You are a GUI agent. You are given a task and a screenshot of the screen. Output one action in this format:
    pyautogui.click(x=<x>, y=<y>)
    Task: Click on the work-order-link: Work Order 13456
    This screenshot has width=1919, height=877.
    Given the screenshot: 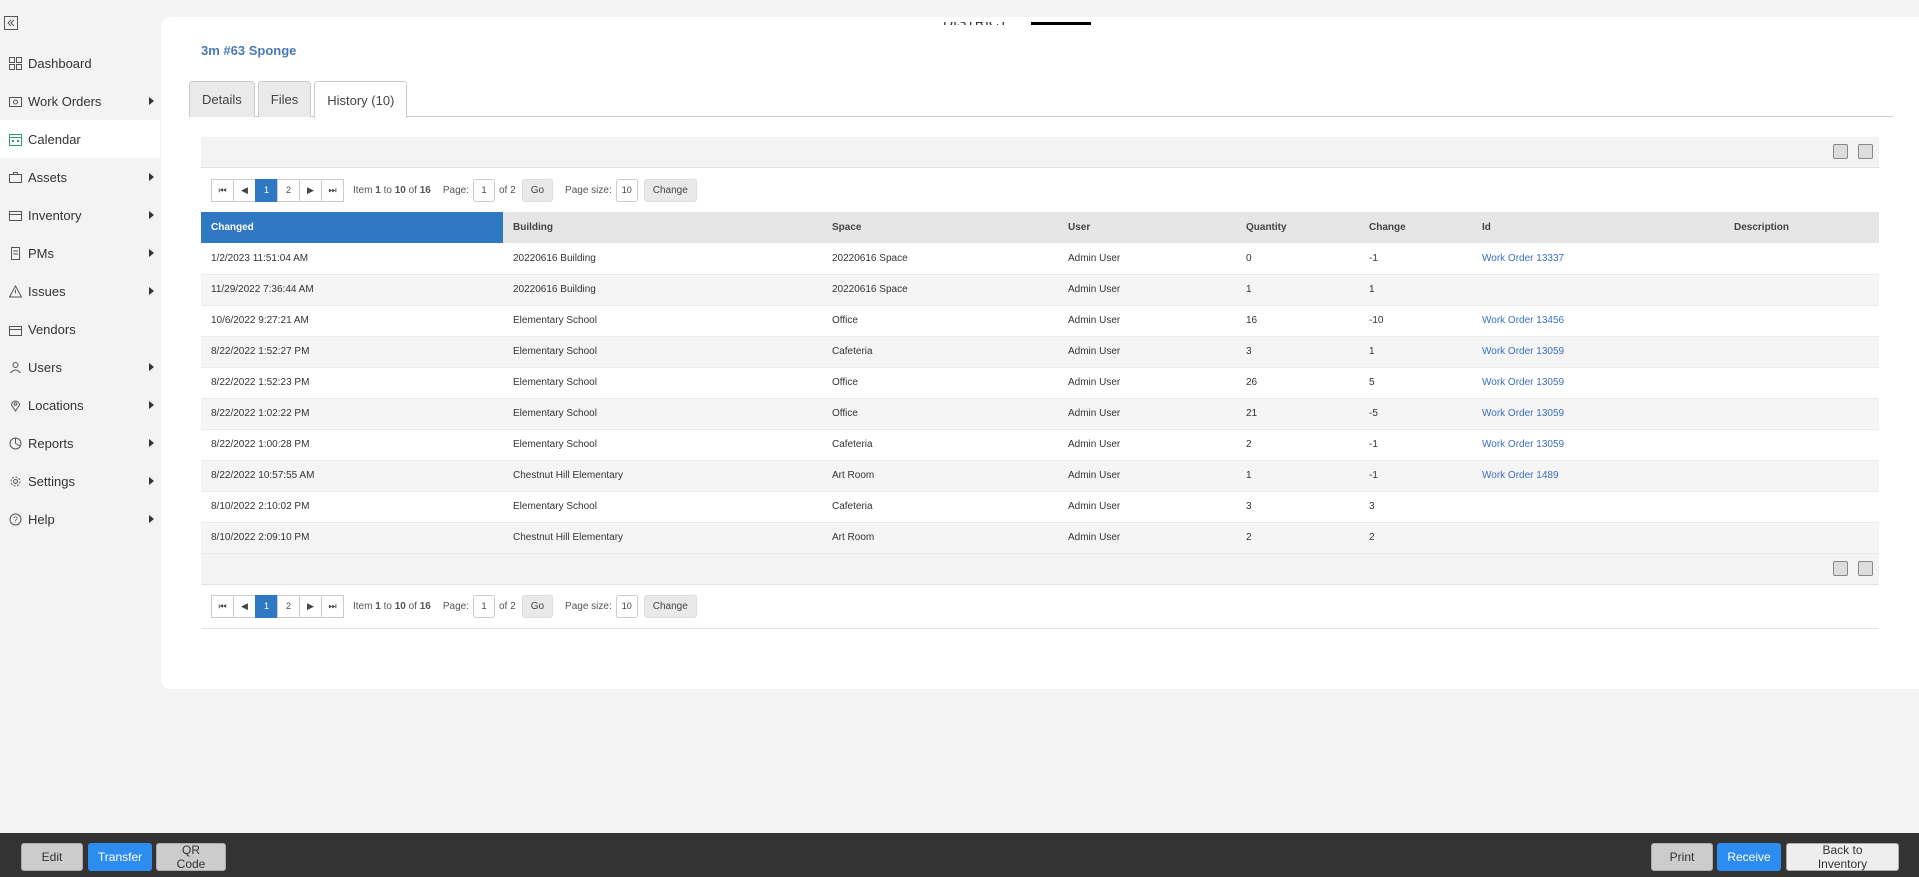 What is the action you would take?
    pyautogui.click(x=1523, y=320)
    